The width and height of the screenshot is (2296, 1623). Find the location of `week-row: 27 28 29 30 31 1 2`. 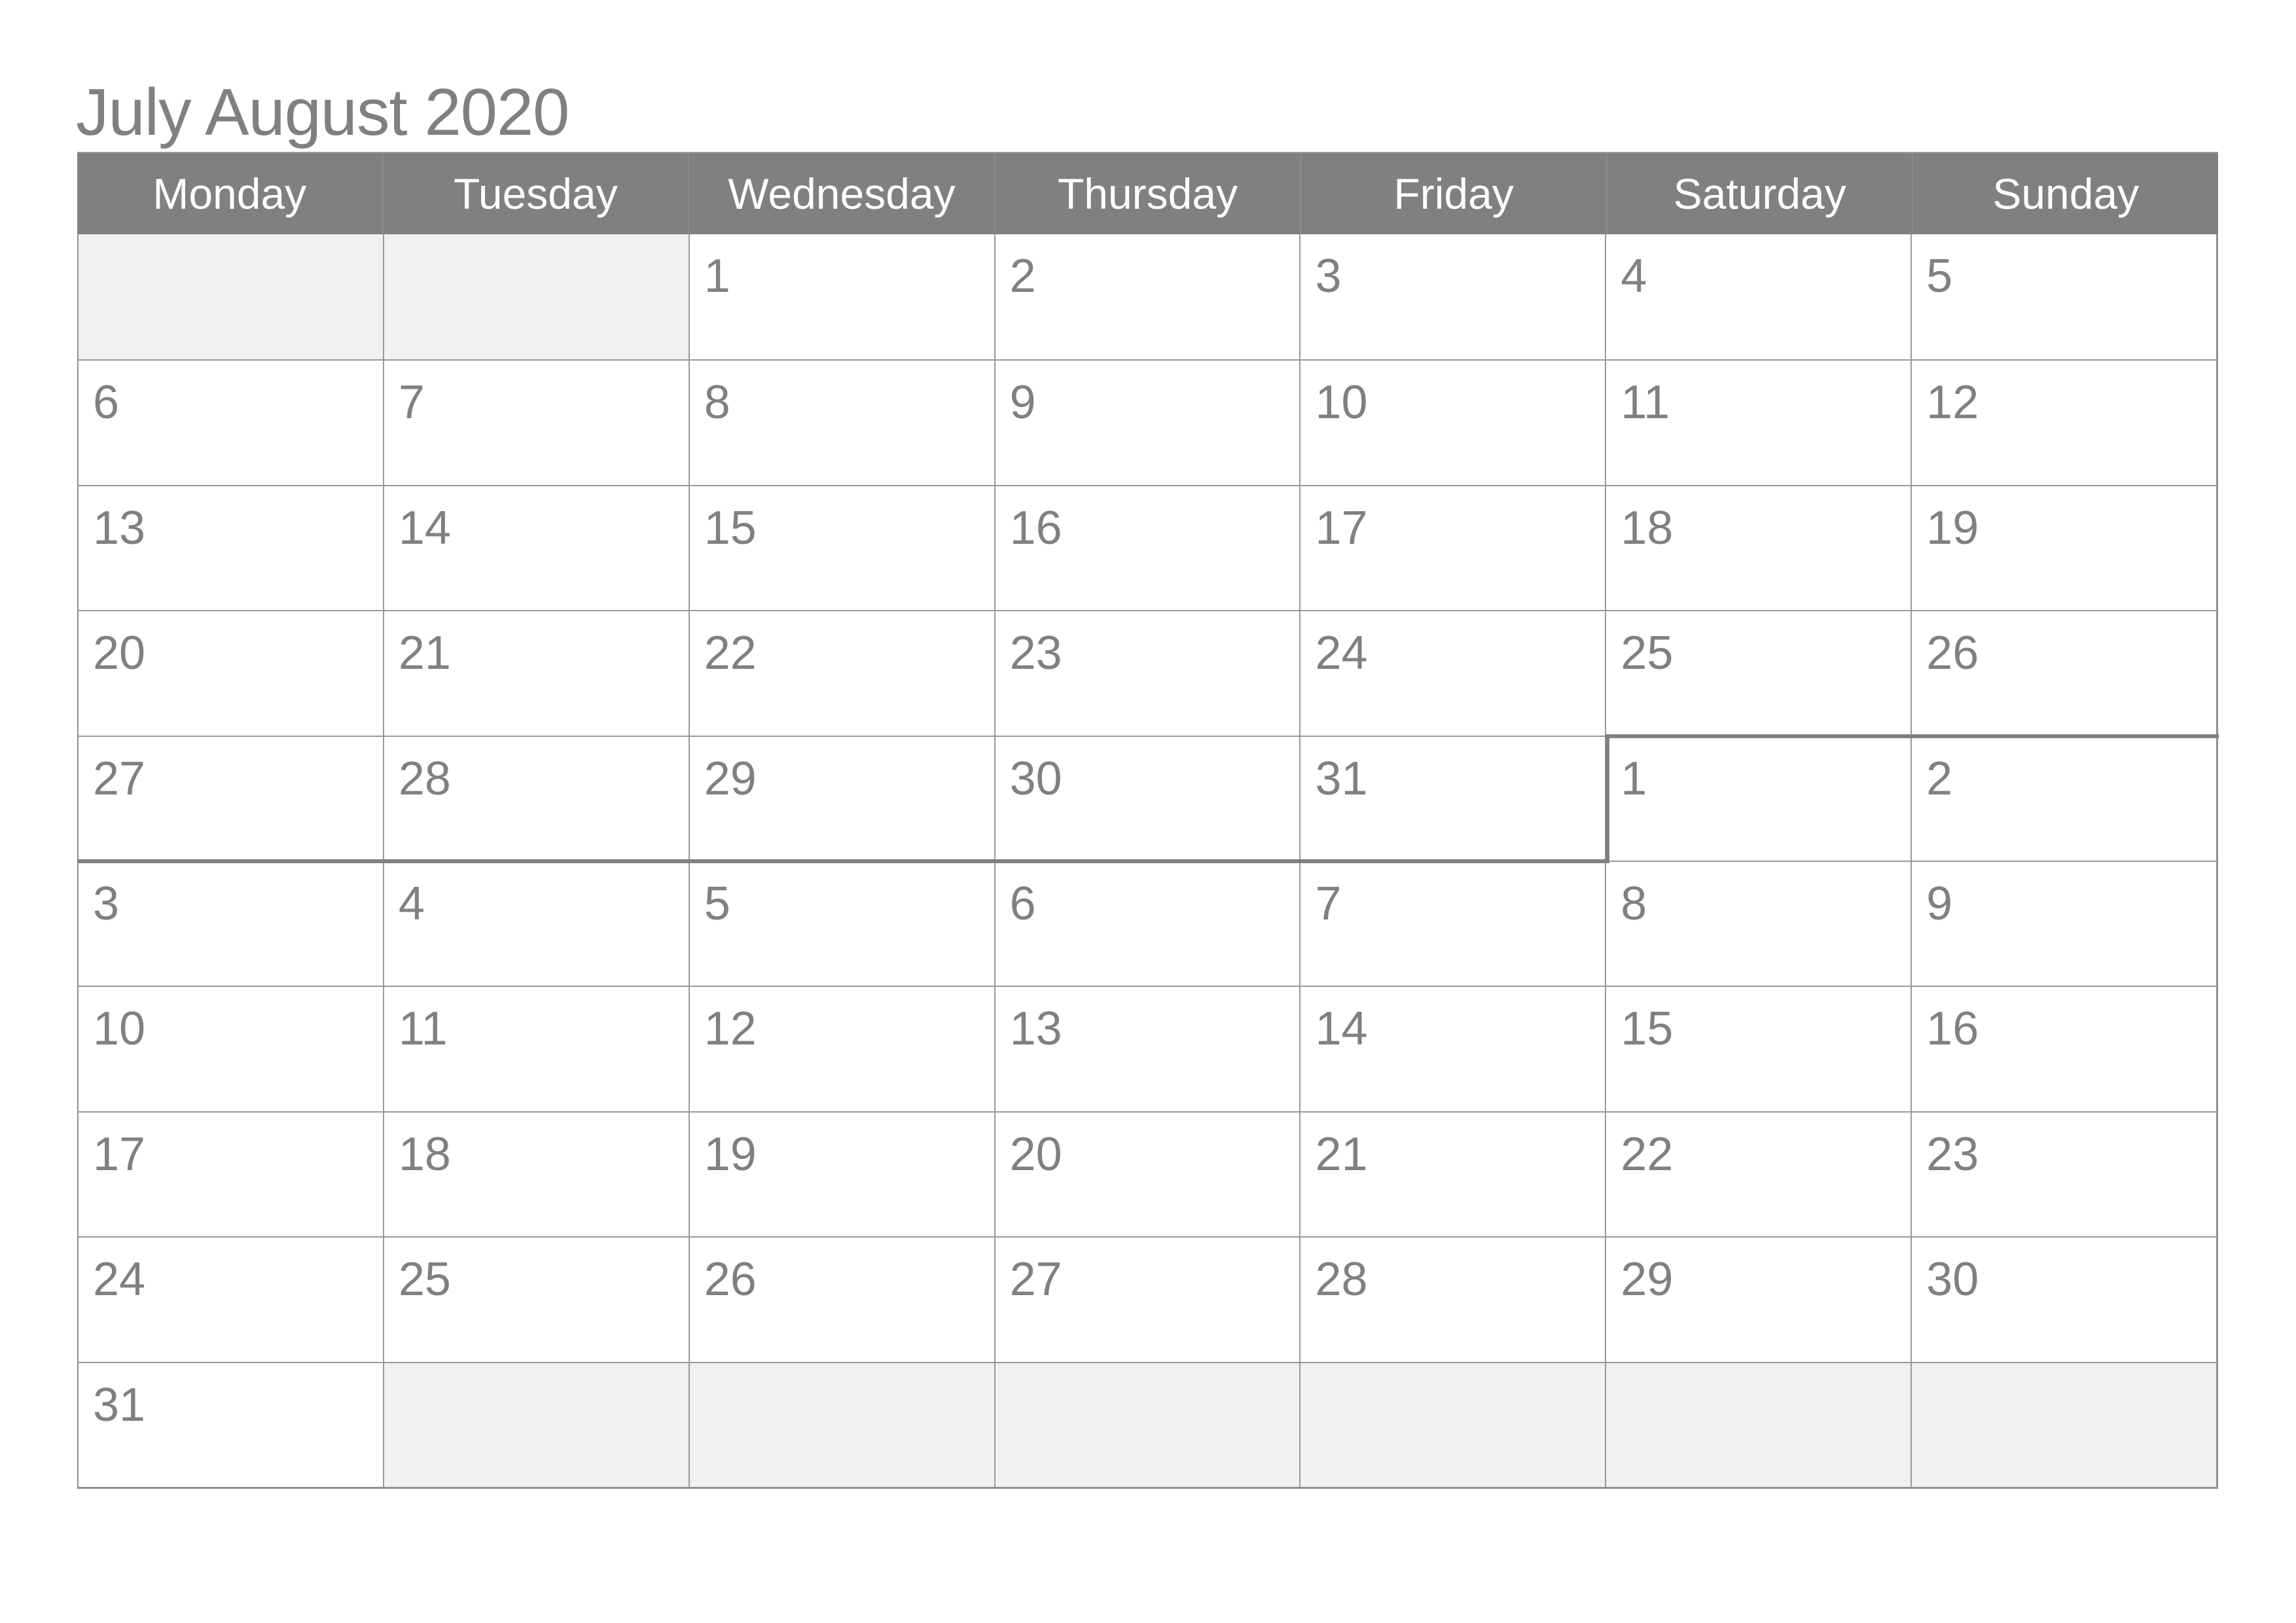

week-row: 27 28 29 30 31 1 2 is located at coordinates (1148, 798).